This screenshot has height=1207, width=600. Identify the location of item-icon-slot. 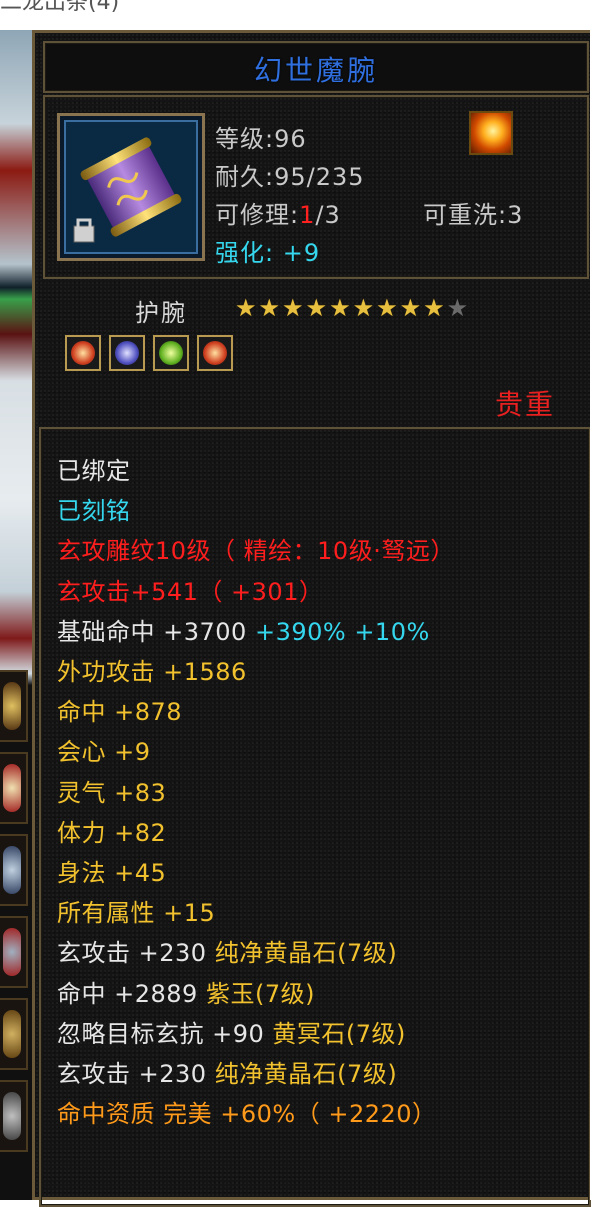
(131, 187).